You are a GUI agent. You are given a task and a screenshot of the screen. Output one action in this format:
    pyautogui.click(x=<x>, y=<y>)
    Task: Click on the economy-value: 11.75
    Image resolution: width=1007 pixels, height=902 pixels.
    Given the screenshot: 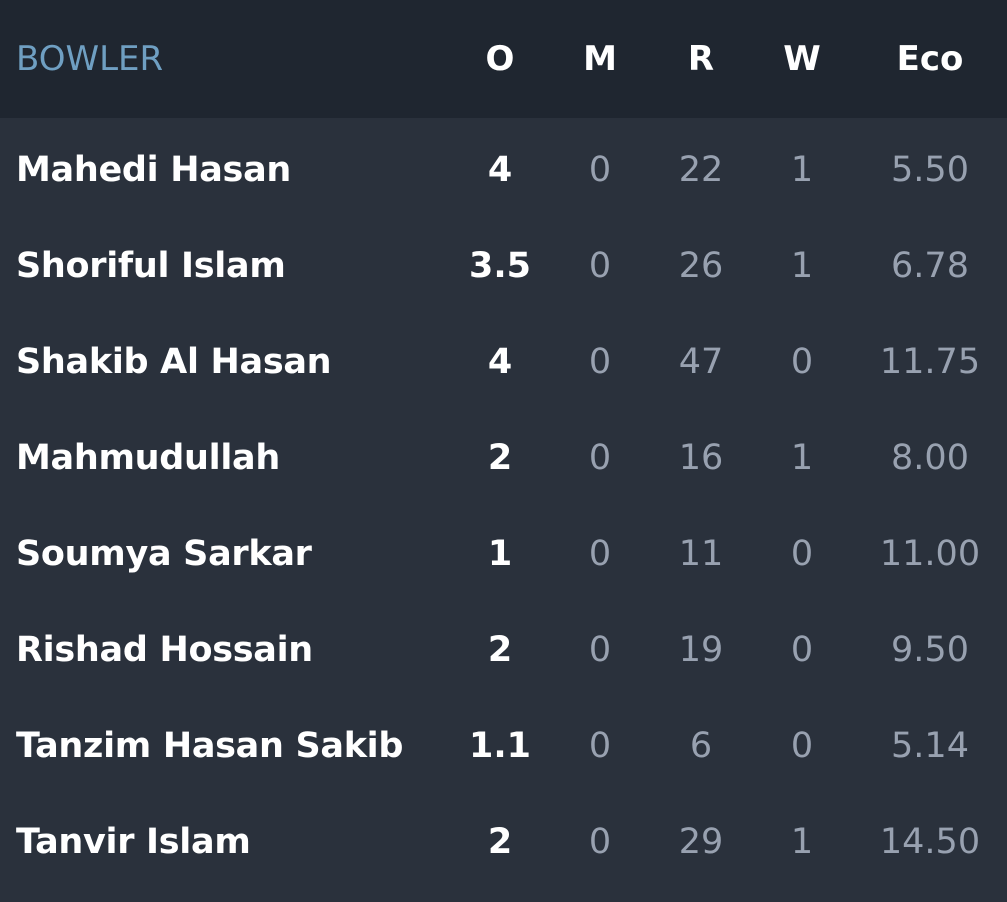 What is the action you would take?
    pyautogui.click(x=930, y=362)
    